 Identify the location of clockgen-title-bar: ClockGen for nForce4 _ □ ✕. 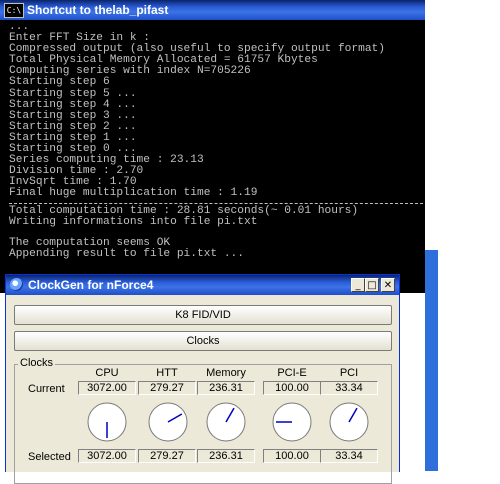
(202, 285).